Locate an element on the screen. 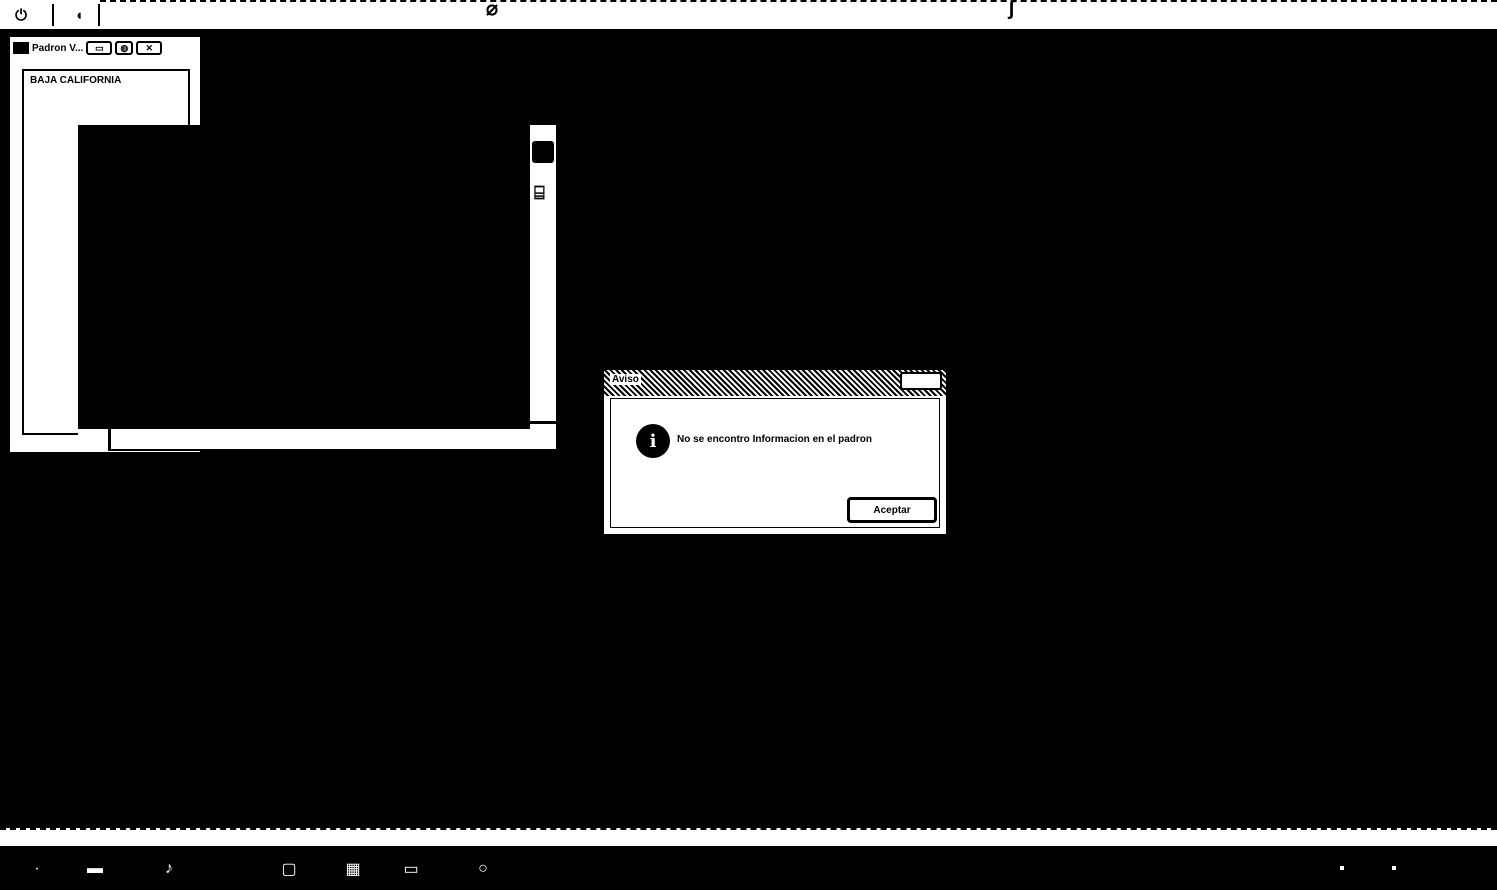 This screenshot has height=890, width=1497. dialog-message: No se encontro Informacion en el padron is located at coordinates (775, 439).